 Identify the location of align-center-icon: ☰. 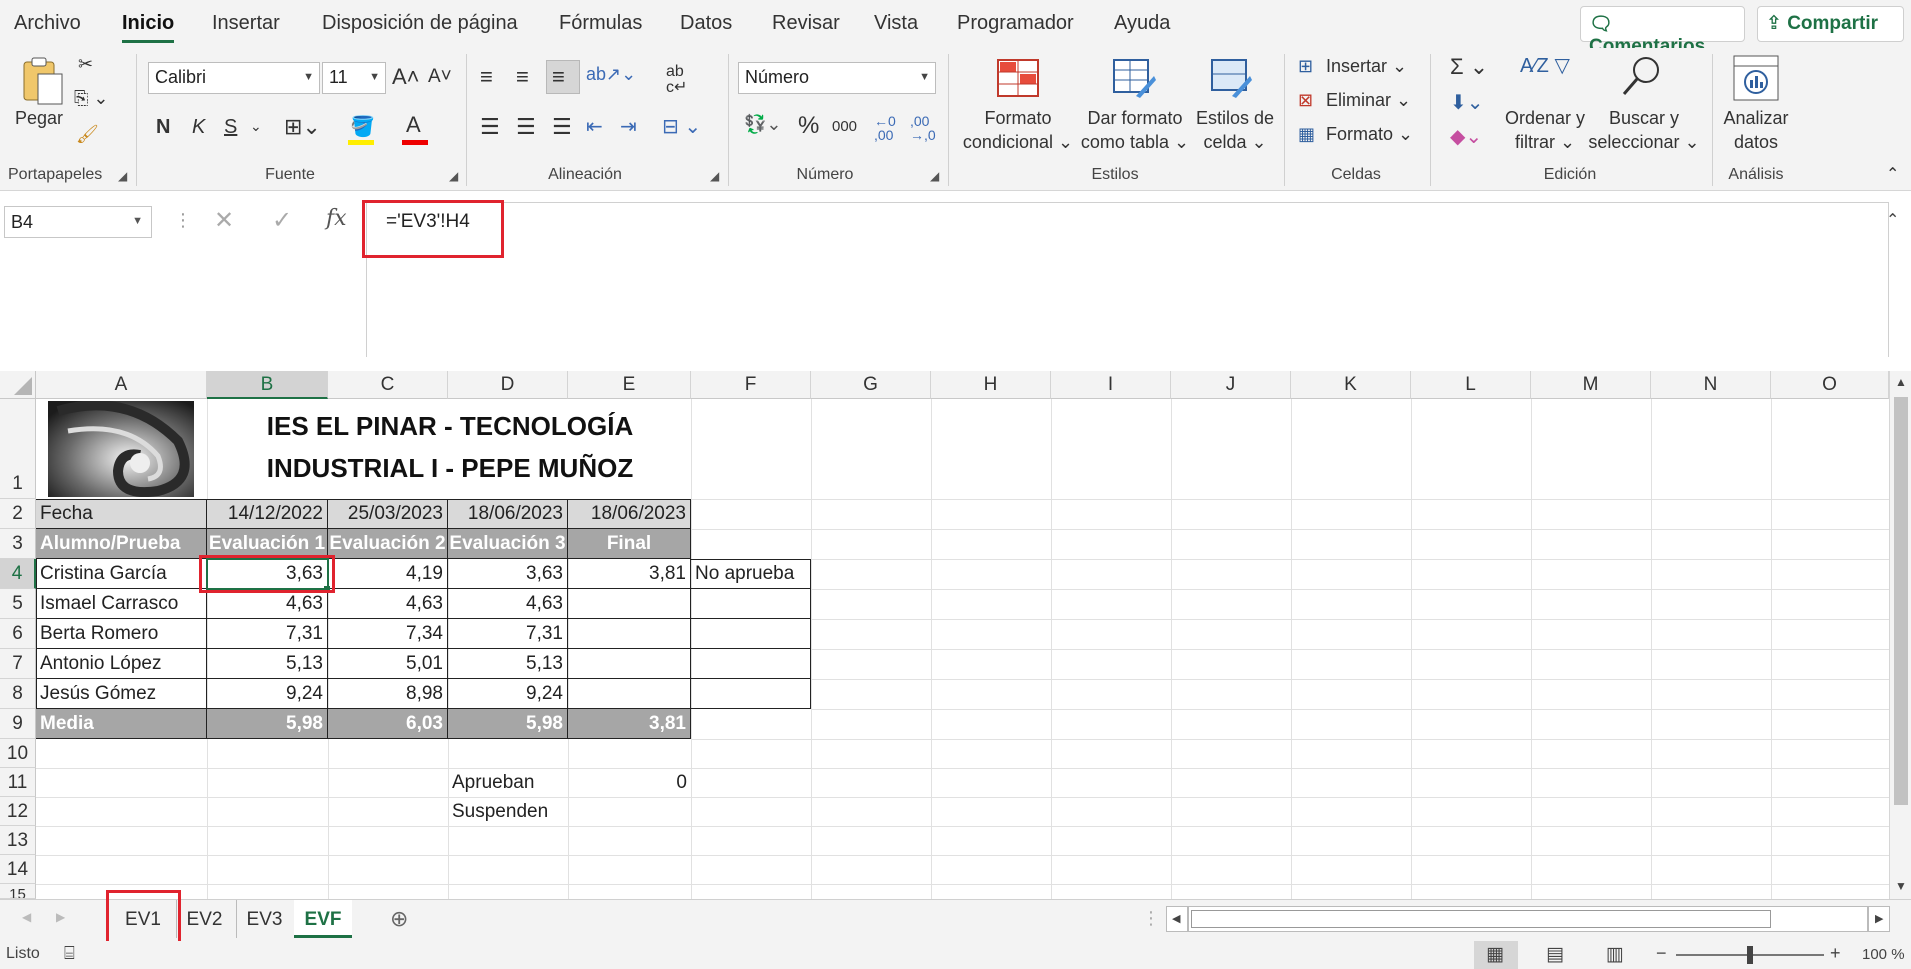
(526, 127).